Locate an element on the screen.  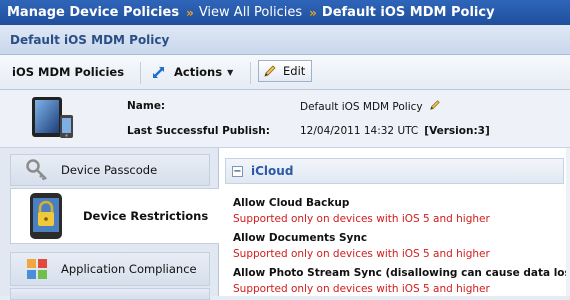
apps-icon is located at coordinates (37, 269).